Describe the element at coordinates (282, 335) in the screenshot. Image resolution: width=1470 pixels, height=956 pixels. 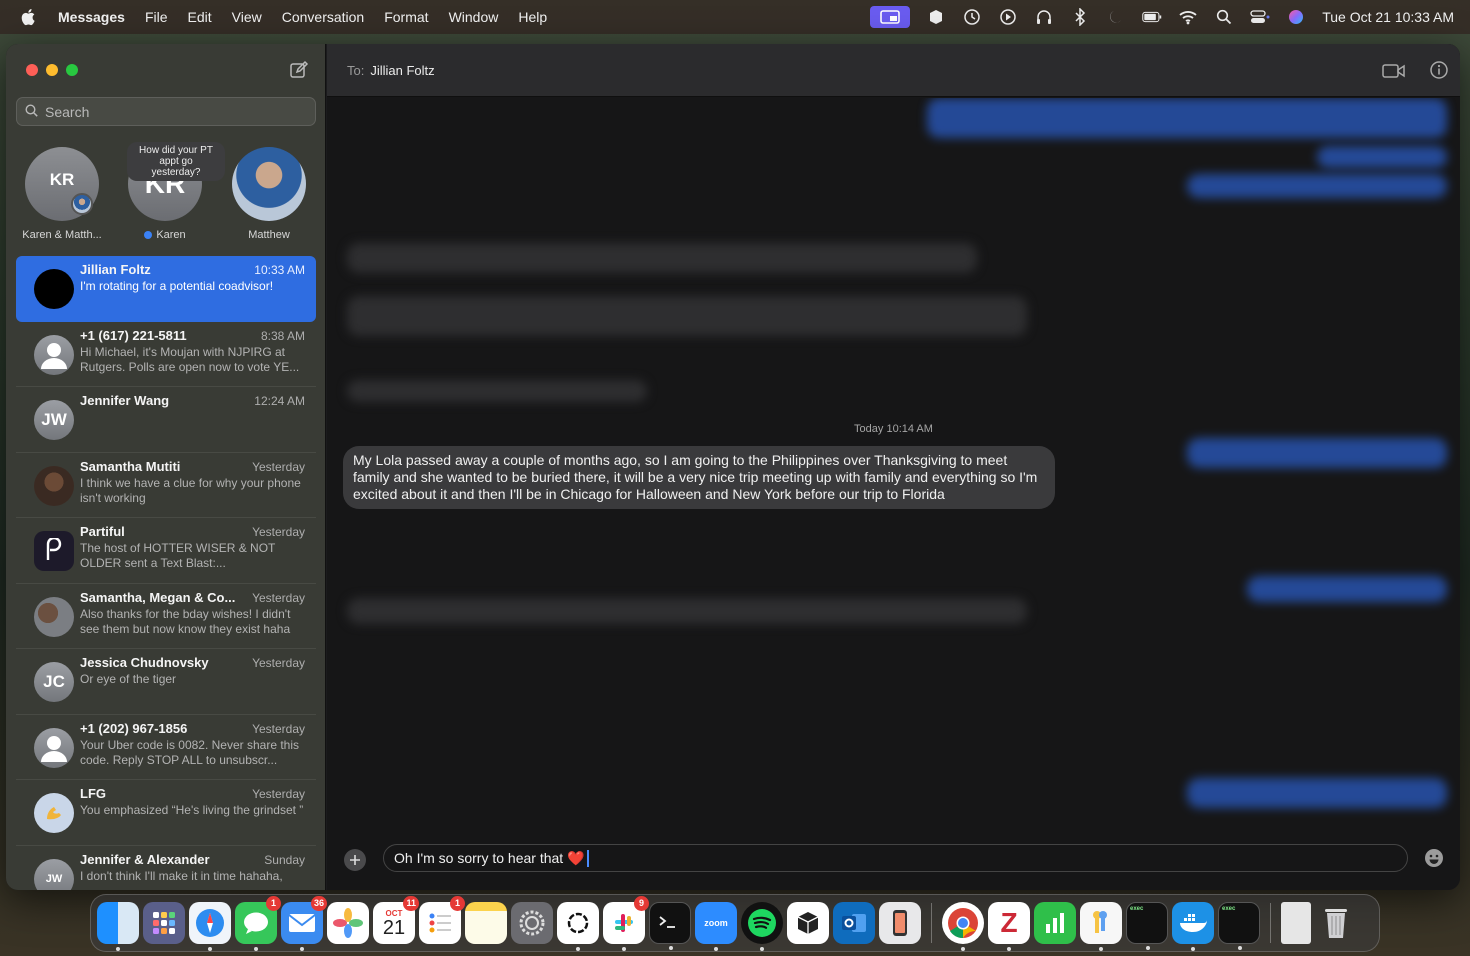
I see `message-time: 8:38 AM` at that location.